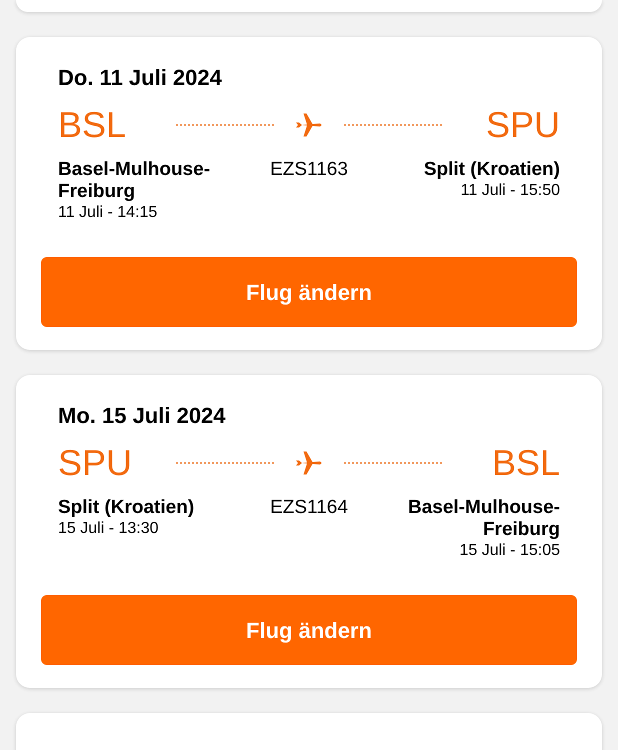  I want to click on departure-time: 11 Juli - 14:15, so click(108, 213).